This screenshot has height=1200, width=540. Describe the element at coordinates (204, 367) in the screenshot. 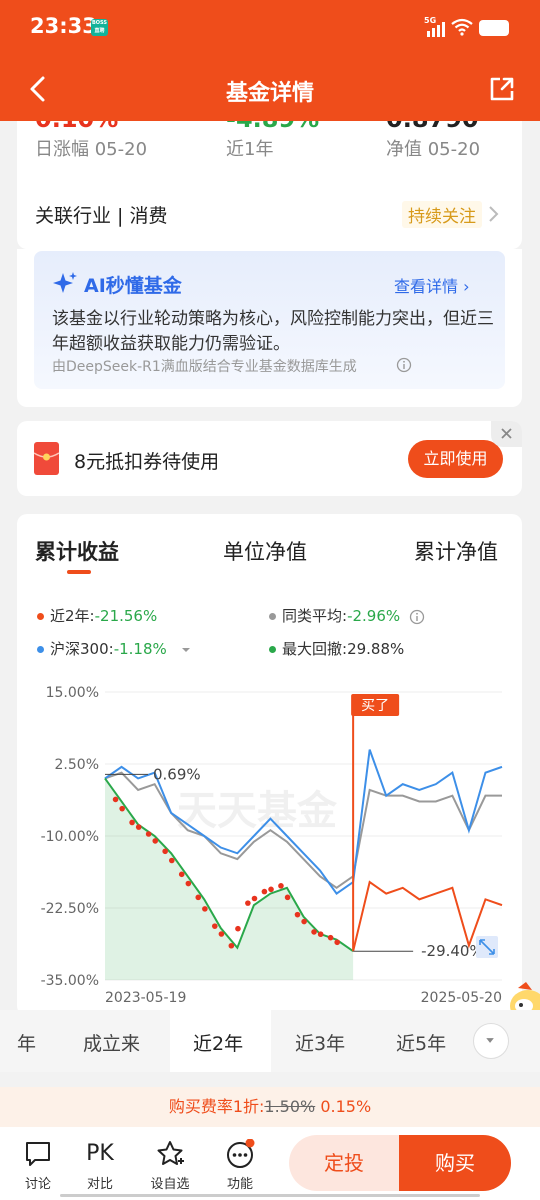

I see `ai-source-text: 由DeepSeek-R1满血版结合专业基金数据库生成` at that location.